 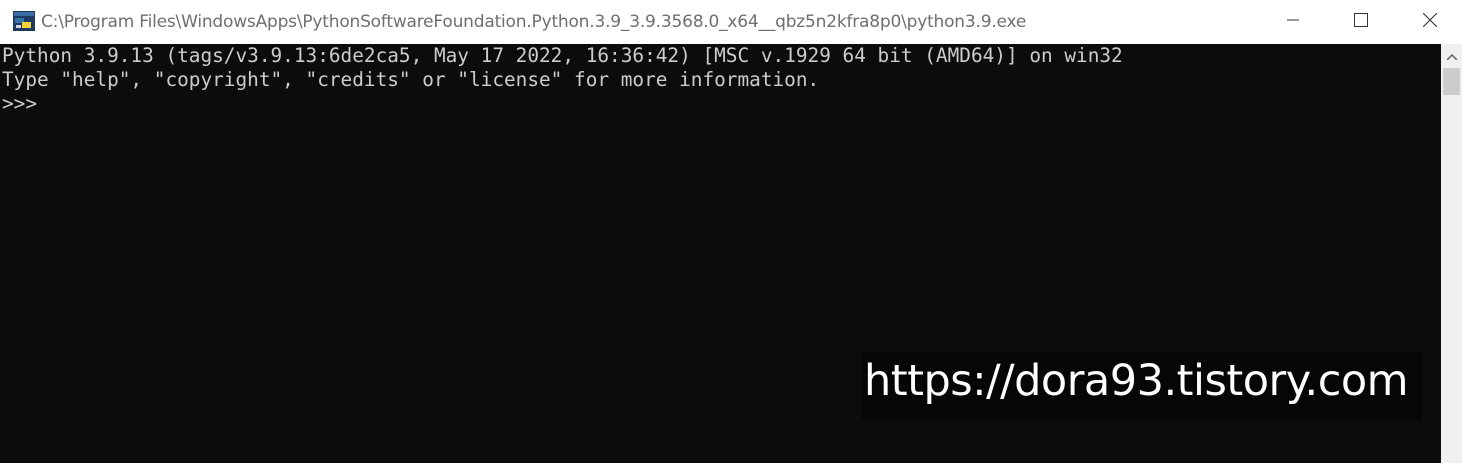 I want to click on chevron-up-icon, so click(x=1451, y=56).